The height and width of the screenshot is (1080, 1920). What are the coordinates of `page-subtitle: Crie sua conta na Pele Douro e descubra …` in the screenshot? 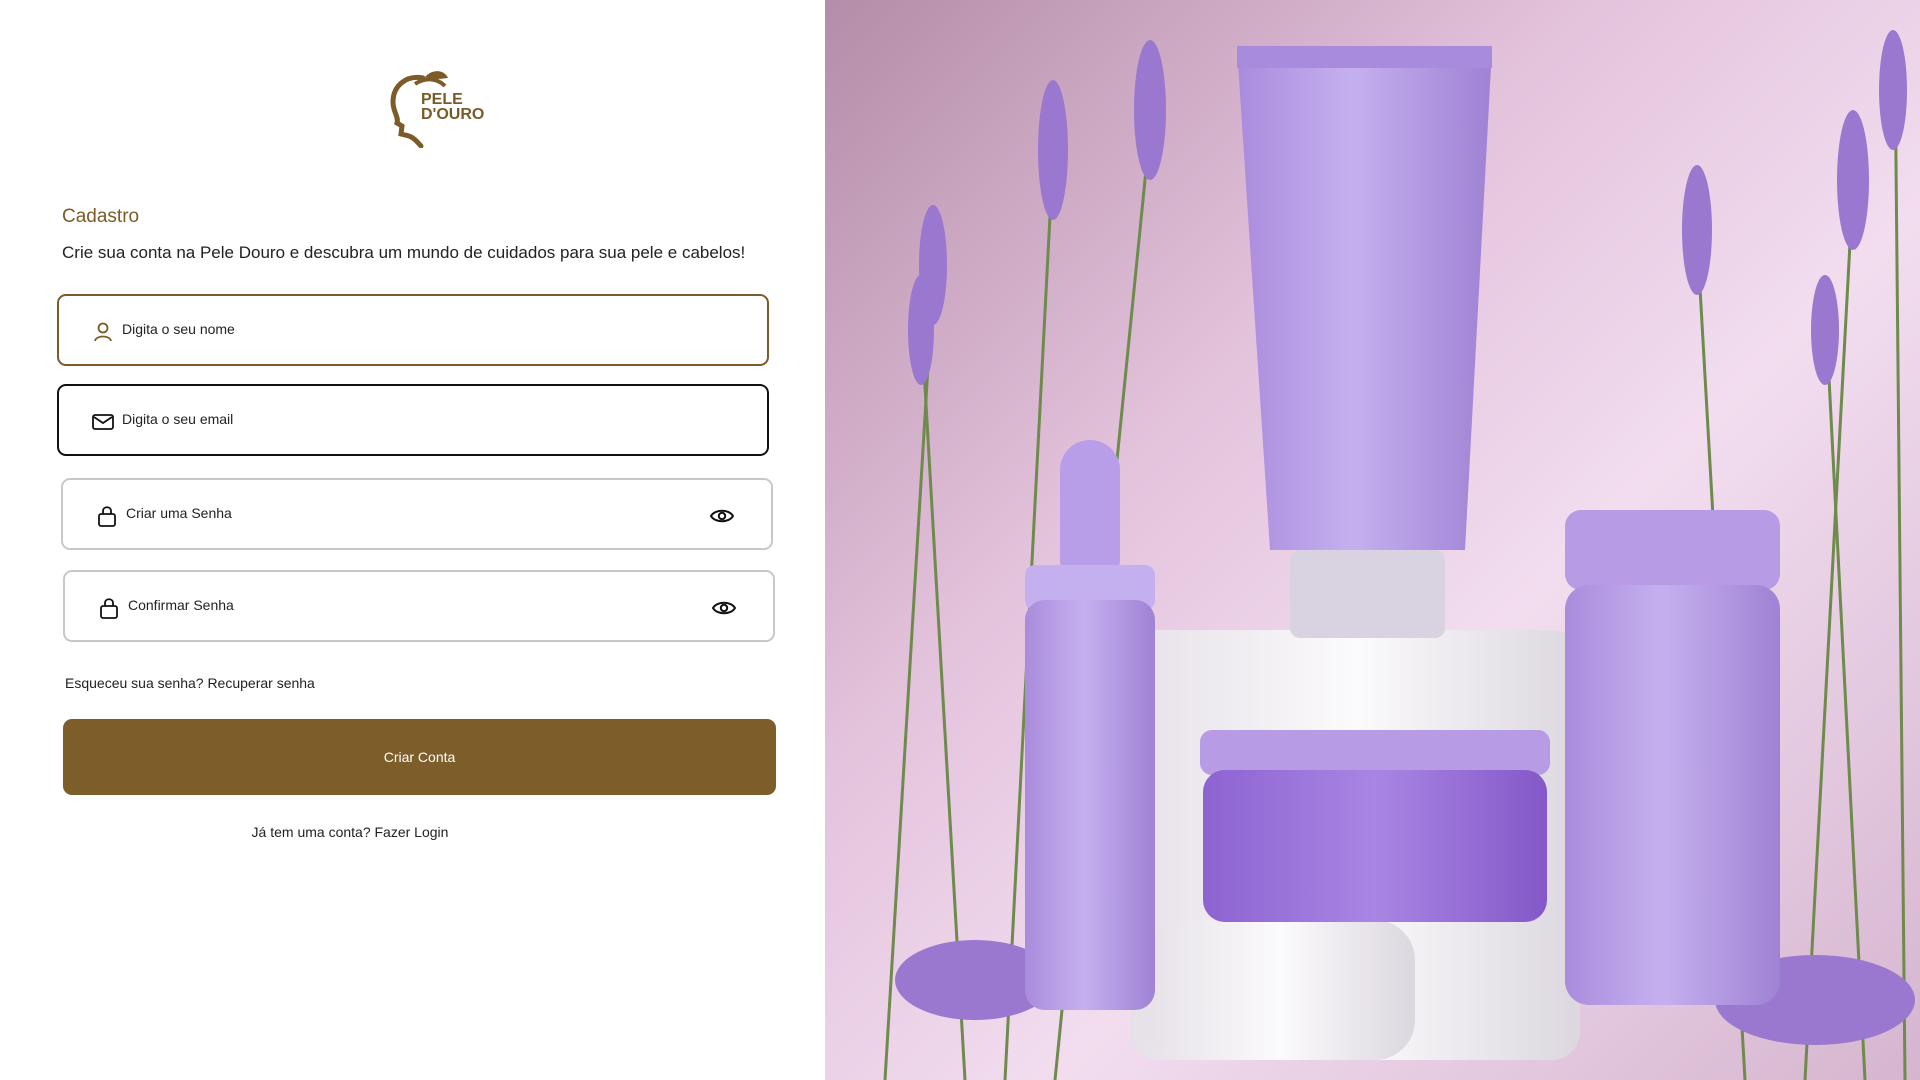 It's located at (404, 252).